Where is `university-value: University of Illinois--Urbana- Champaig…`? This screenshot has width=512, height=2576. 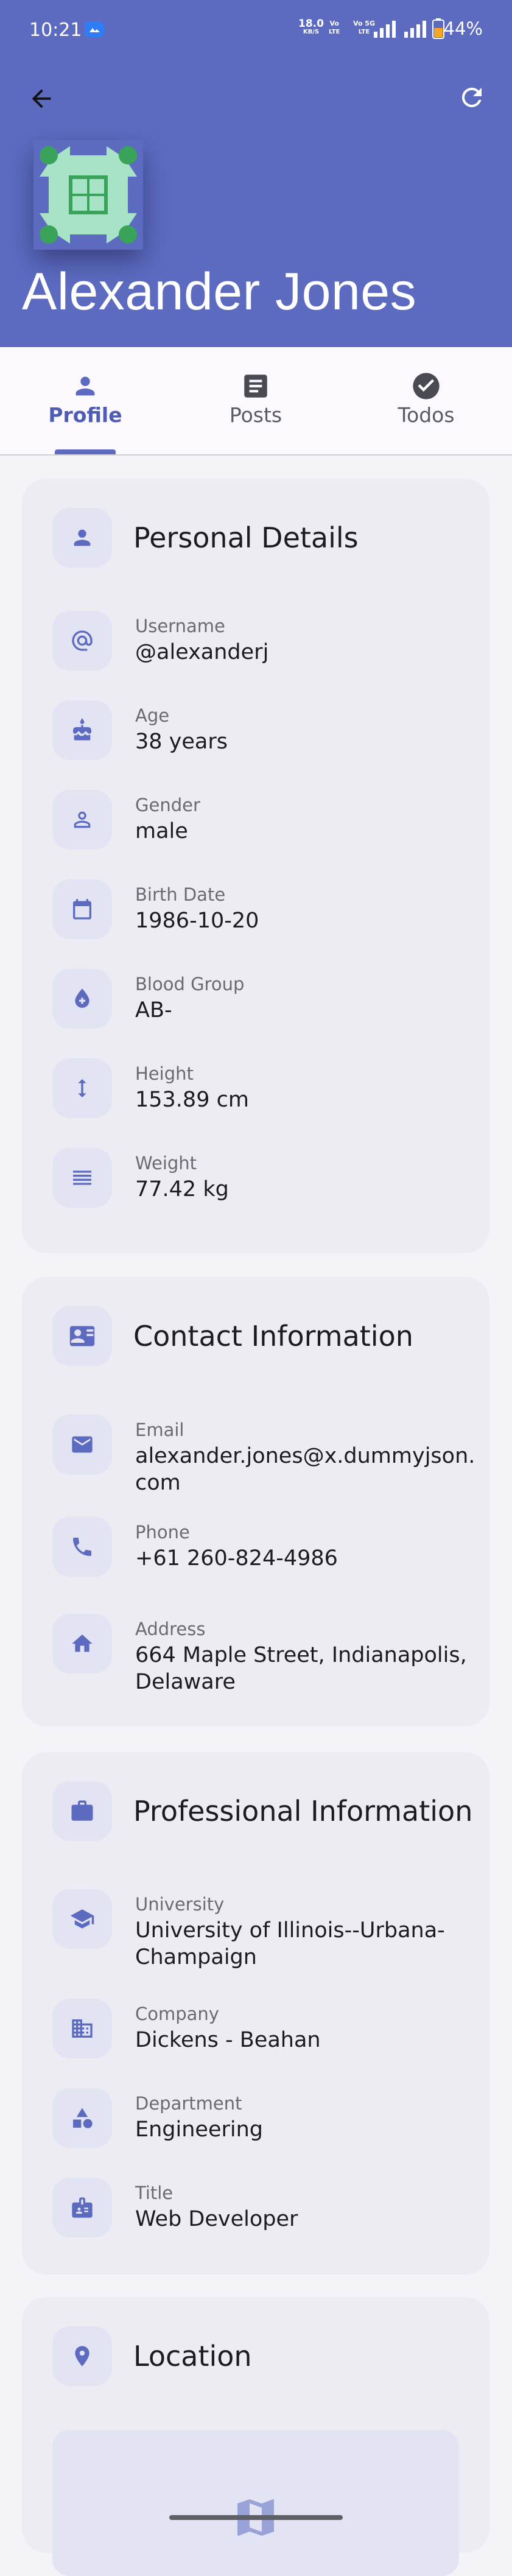 university-value: University of Illinois--Urbana- Champaig… is located at coordinates (305, 1944).